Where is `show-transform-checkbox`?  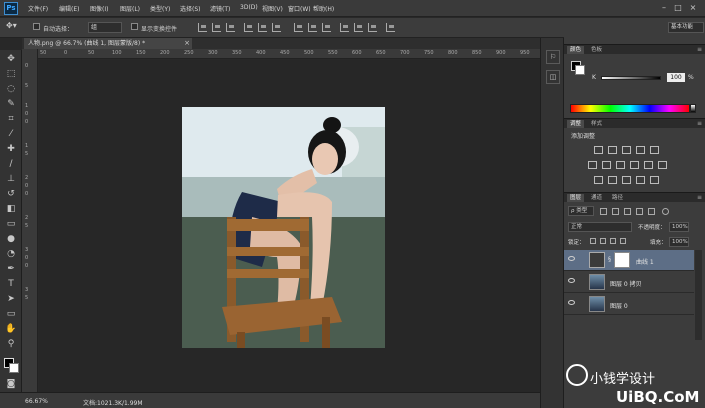 show-transform-checkbox is located at coordinates (134, 26).